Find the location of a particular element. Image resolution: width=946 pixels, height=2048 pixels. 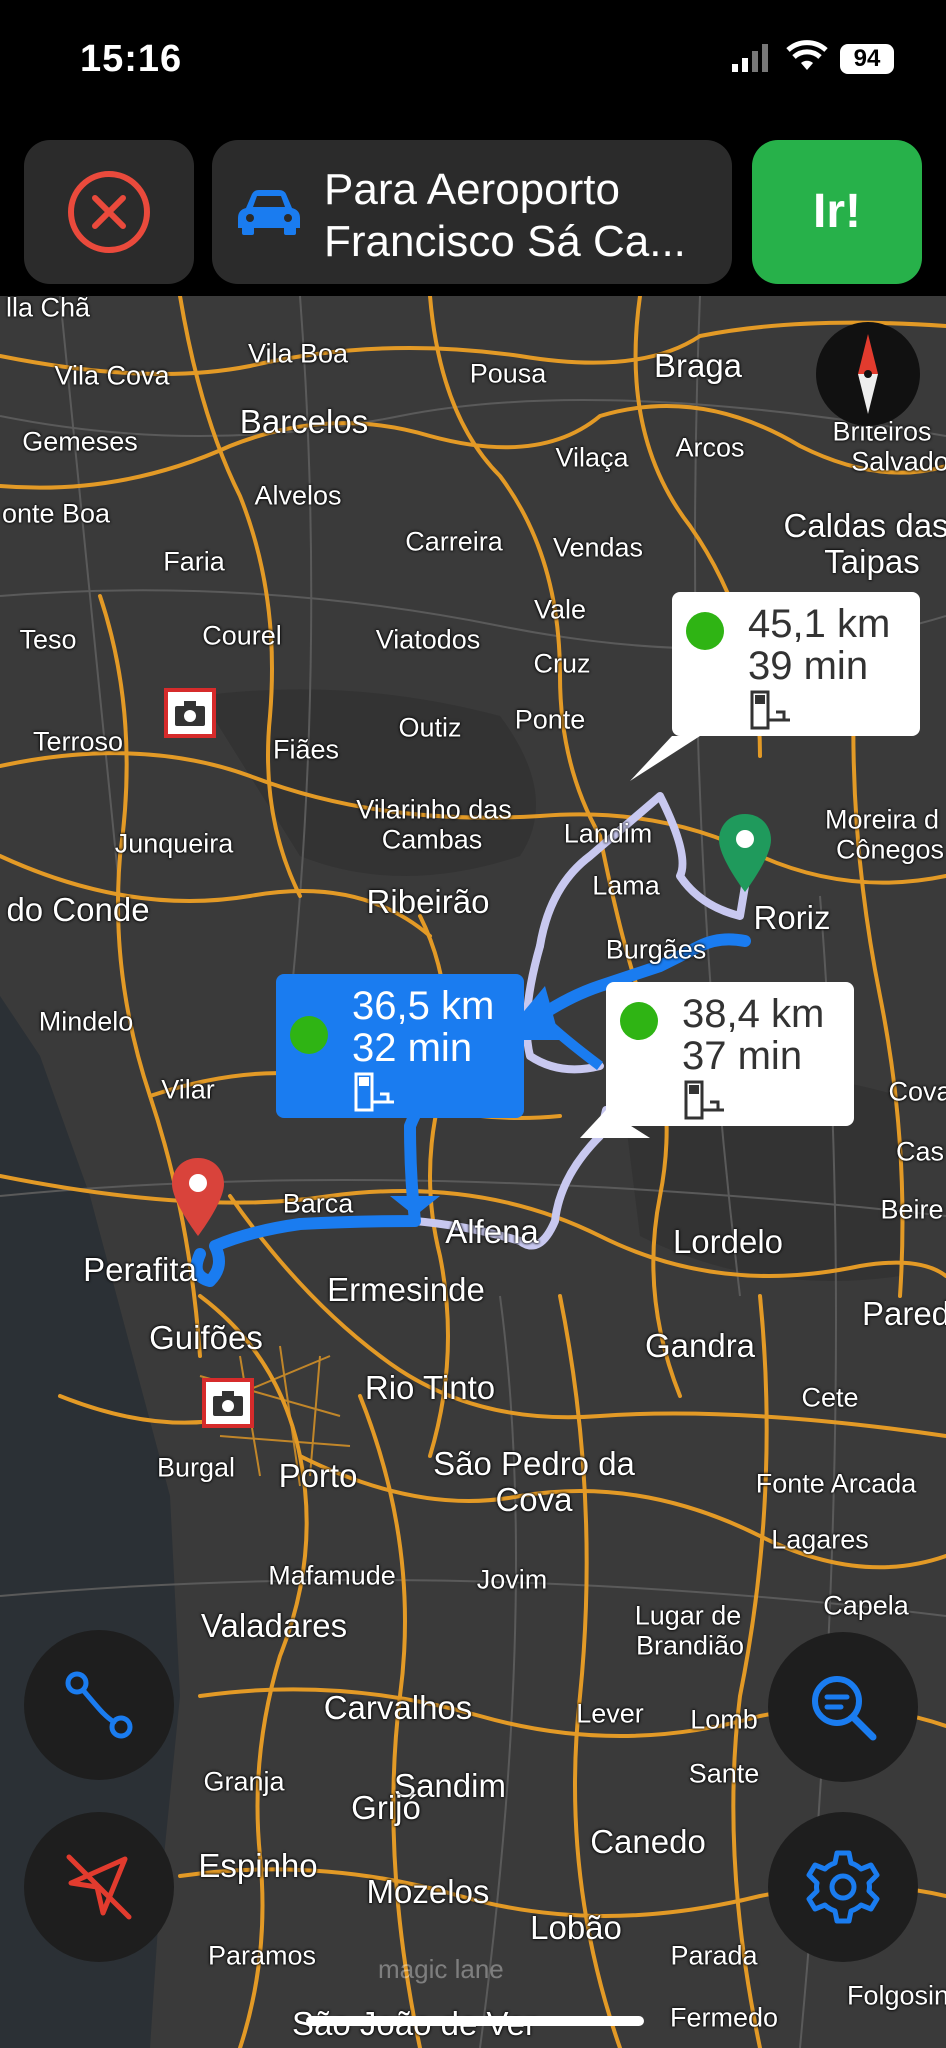

navigation-off-icon is located at coordinates (99, 1887).